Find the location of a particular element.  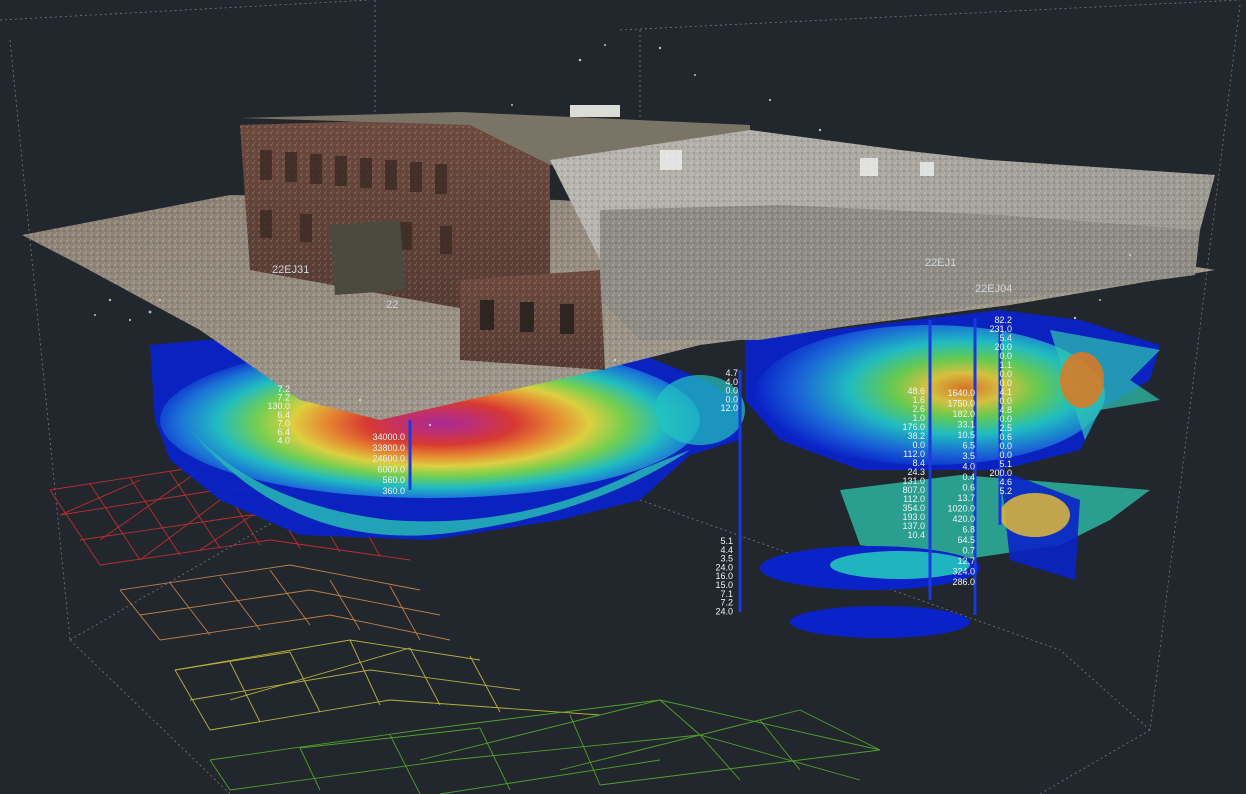

sample-value: 13.7 is located at coordinates (966, 498).